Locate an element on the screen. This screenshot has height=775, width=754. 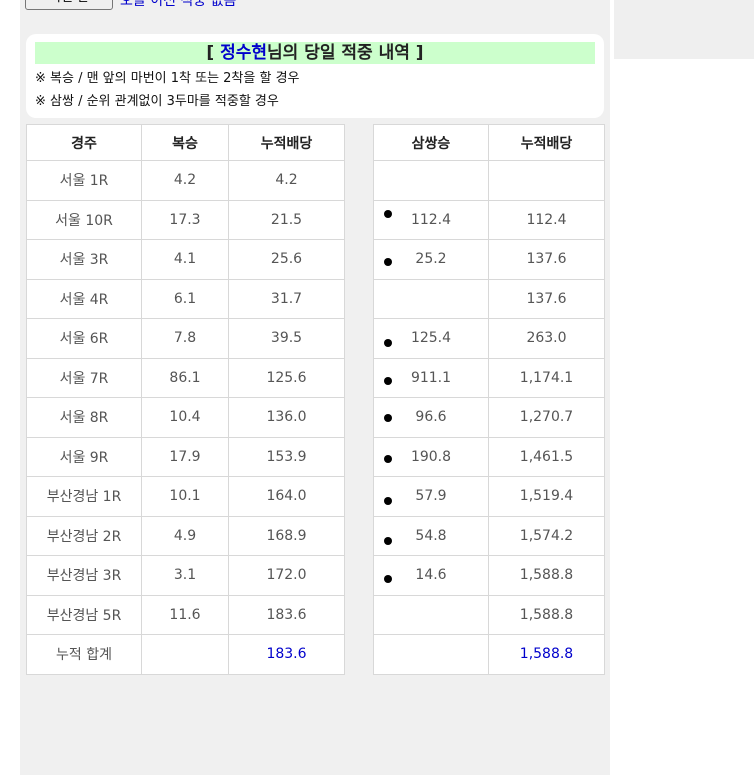
trio-odds-value: 57.9 is located at coordinates (431, 496).